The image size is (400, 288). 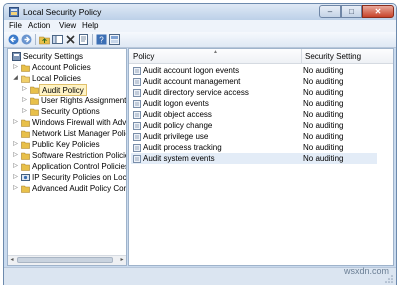 I want to click on tree-label: Network List Manager Policies, so click(x=79, y=133).